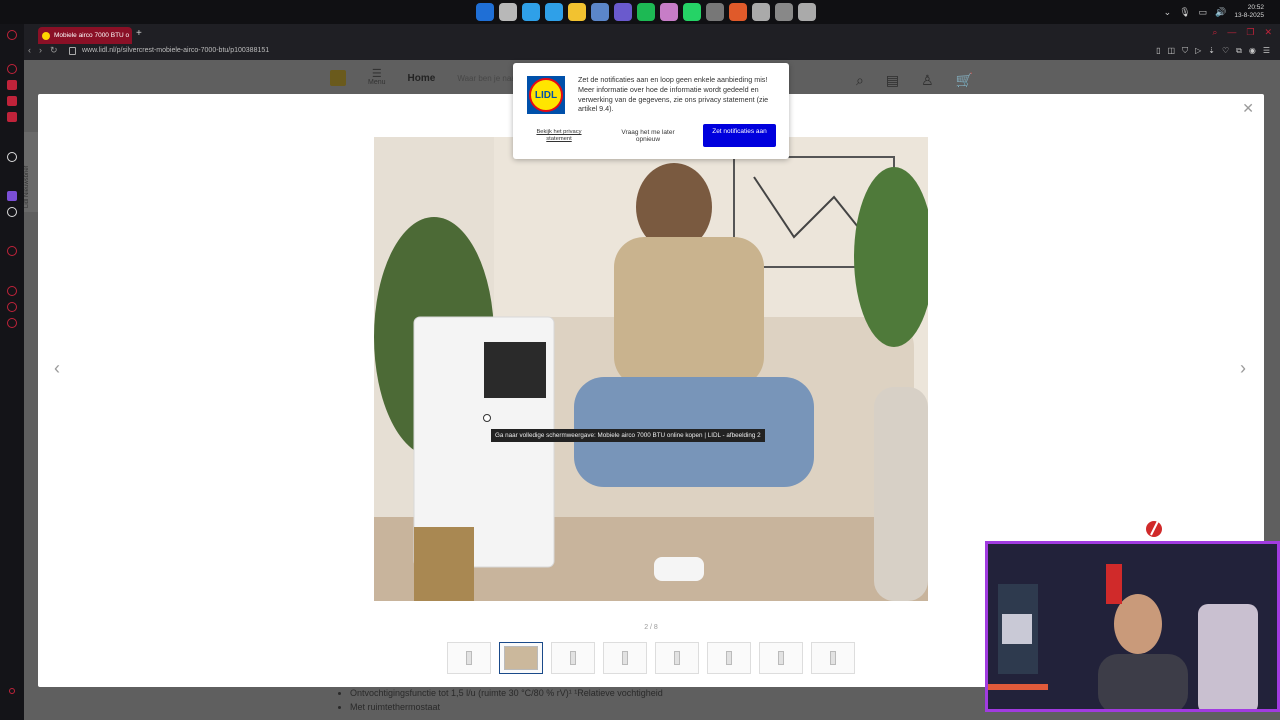 The width and height of the screenshot is (1280, 720). I want to click on close-window-icon: ✕, so click(1268, 32).